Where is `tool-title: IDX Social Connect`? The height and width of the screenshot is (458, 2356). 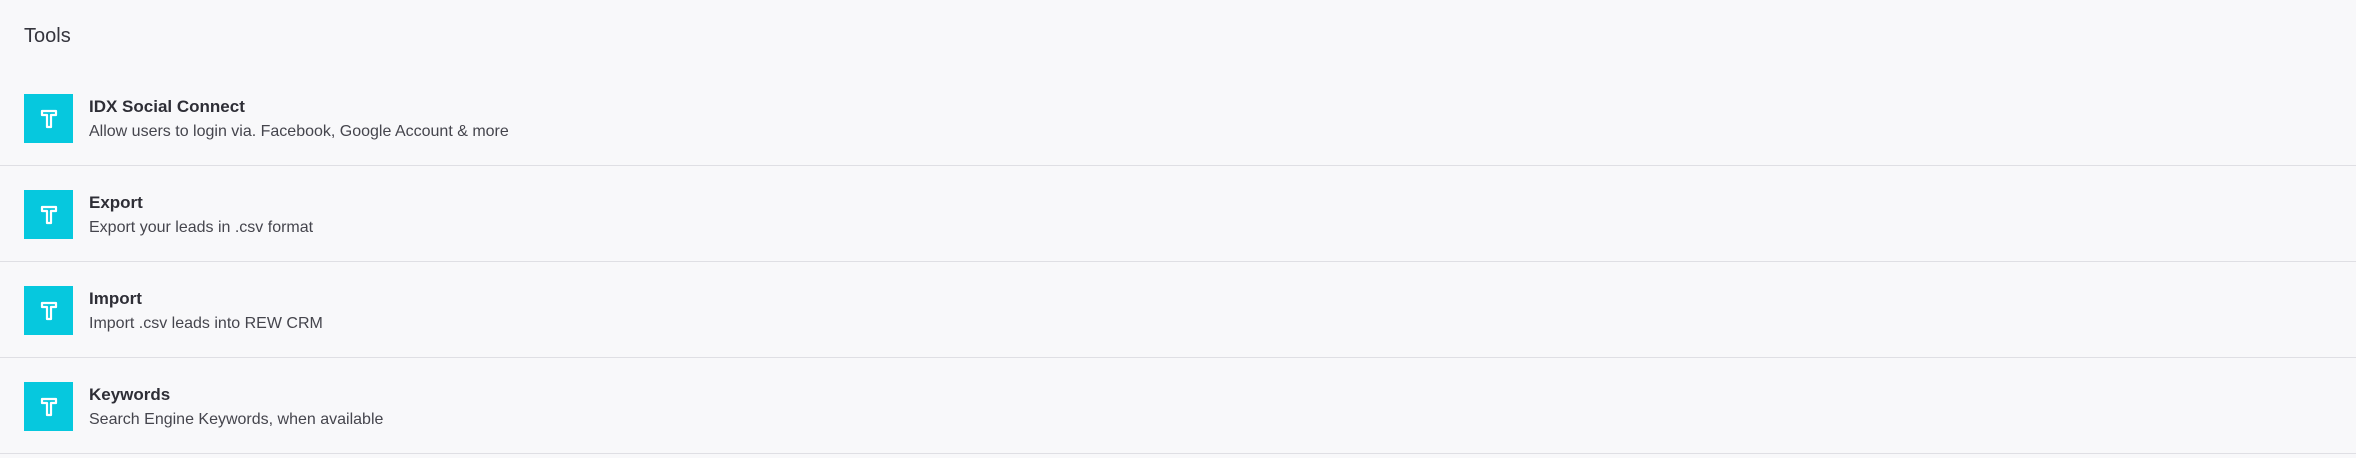 tool-title: IDX Social Connect is located at coordinates (167, 106).